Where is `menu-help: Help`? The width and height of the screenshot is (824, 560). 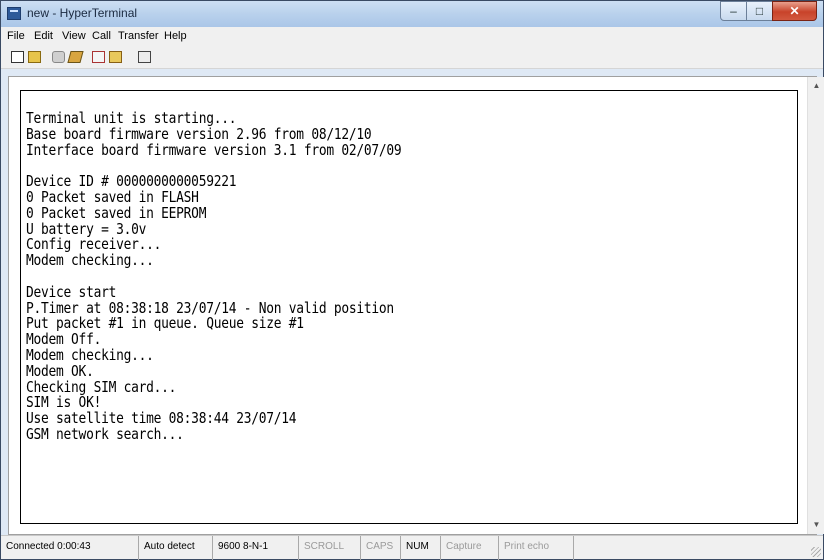
menu-help: Help is located at coordinates (175, 36).